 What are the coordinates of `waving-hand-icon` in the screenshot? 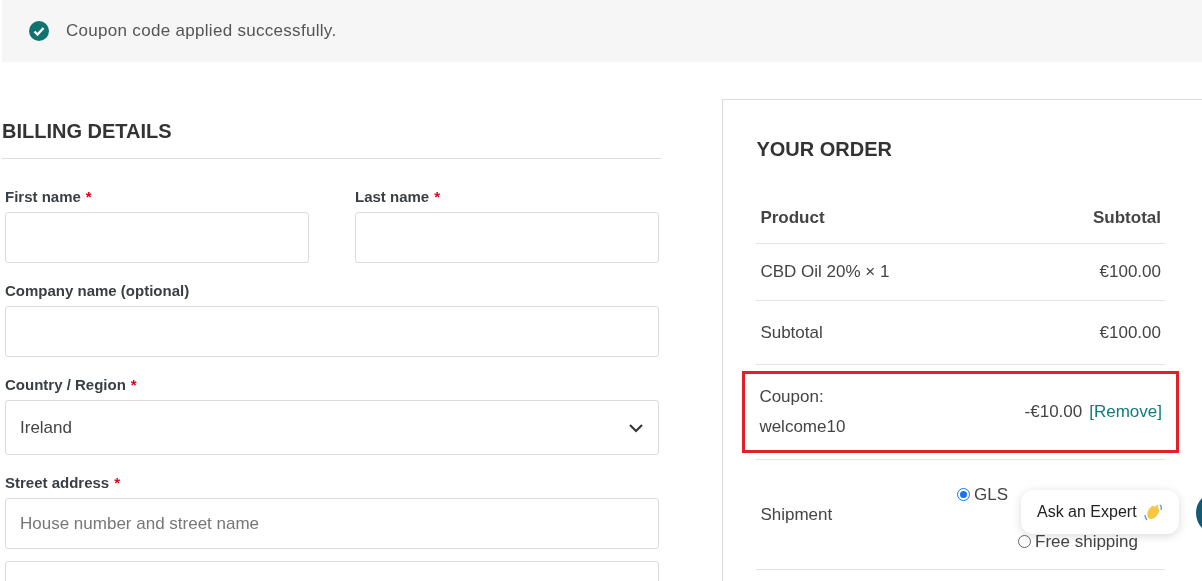 It's located at (1152, 512).